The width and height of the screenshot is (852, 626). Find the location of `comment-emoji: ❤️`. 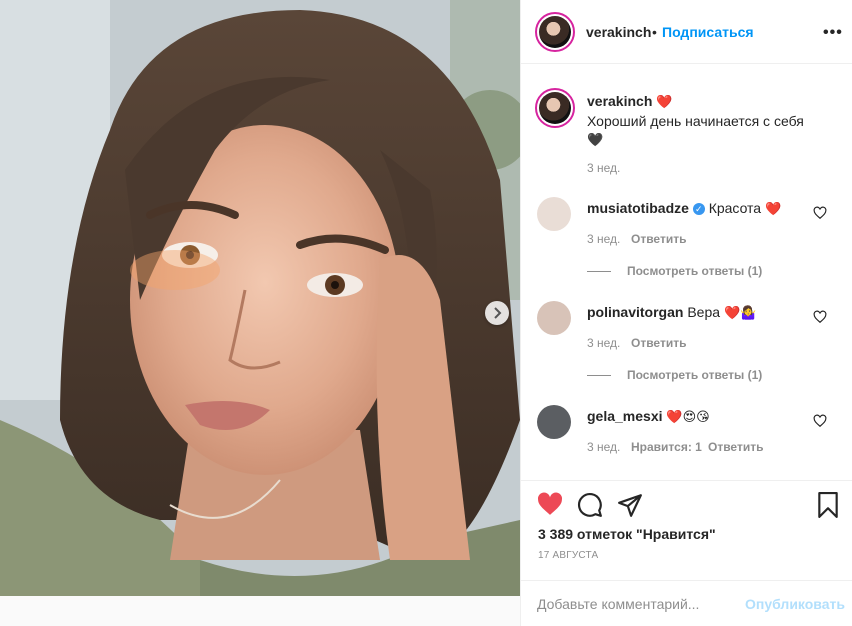

comment-emoji: ❤️ is located at coordinates (773, 208).